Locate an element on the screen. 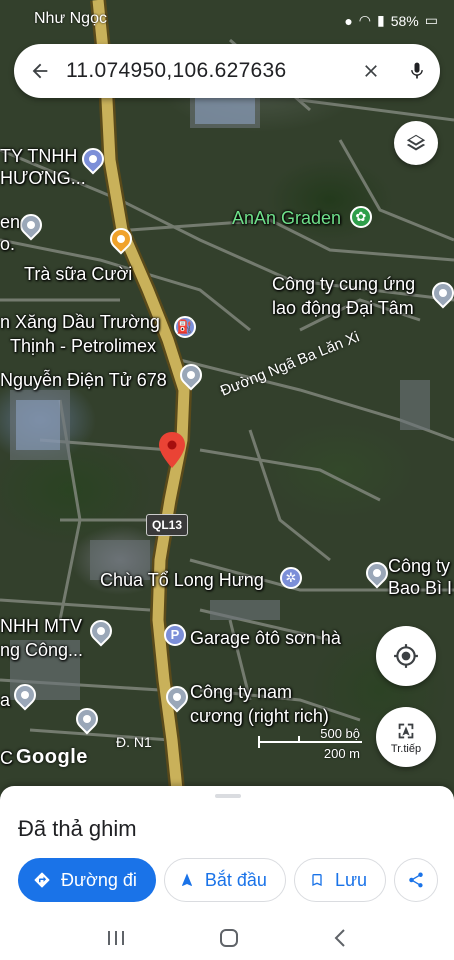 The image size is (454, 960). poi-label-garage: Garage ôtô sơn hà is located at coordinates (265, 638).